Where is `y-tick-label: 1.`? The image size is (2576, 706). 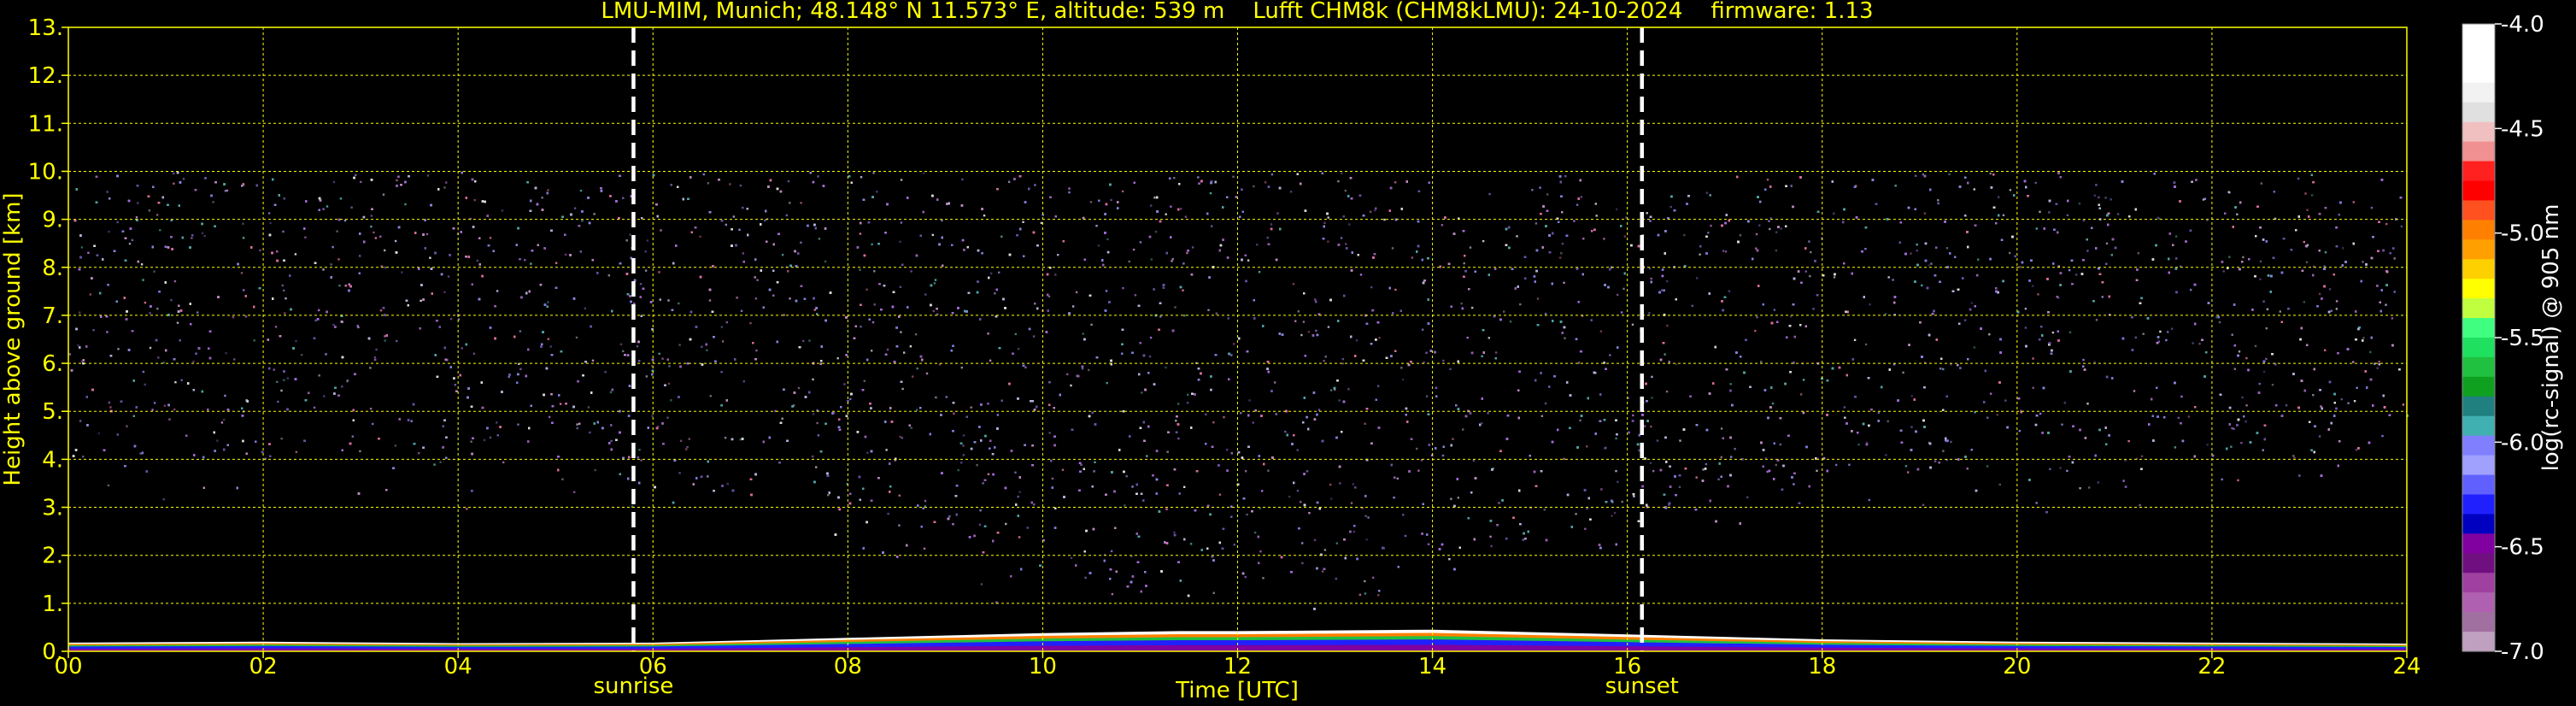
y-tick-label: 1. is located at coordinates (52, 604).